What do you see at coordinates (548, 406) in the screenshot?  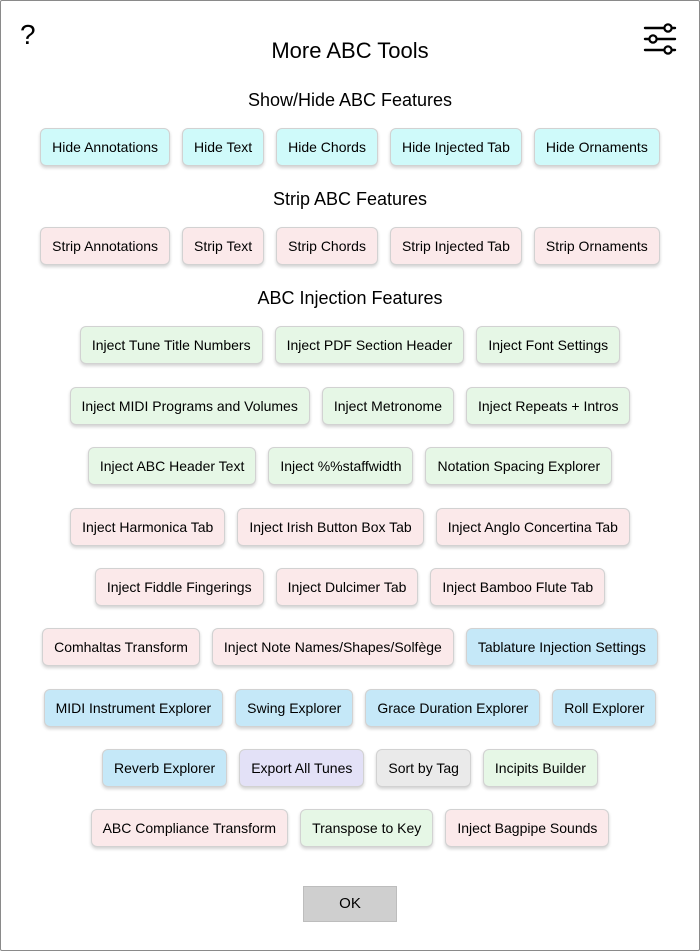 I see `inject-repeats-intros-button: Inject Repeats + Intros` at bounding box center [548, 406].